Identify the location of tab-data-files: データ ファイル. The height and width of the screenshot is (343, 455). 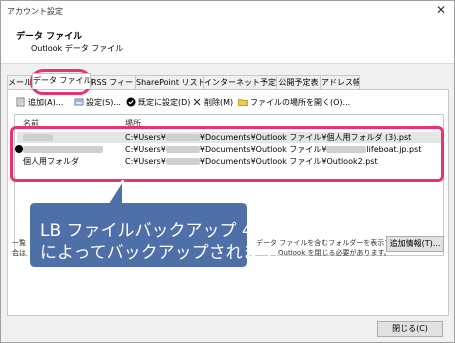
(61, 81).